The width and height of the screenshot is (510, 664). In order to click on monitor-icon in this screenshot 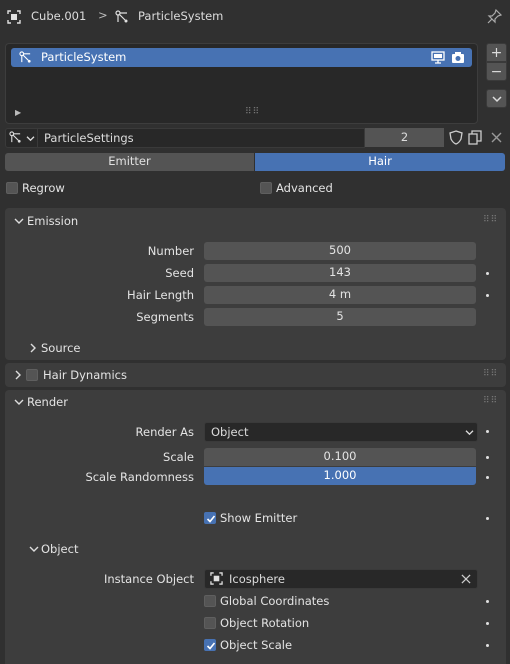, I will do `click(438, 57)`.